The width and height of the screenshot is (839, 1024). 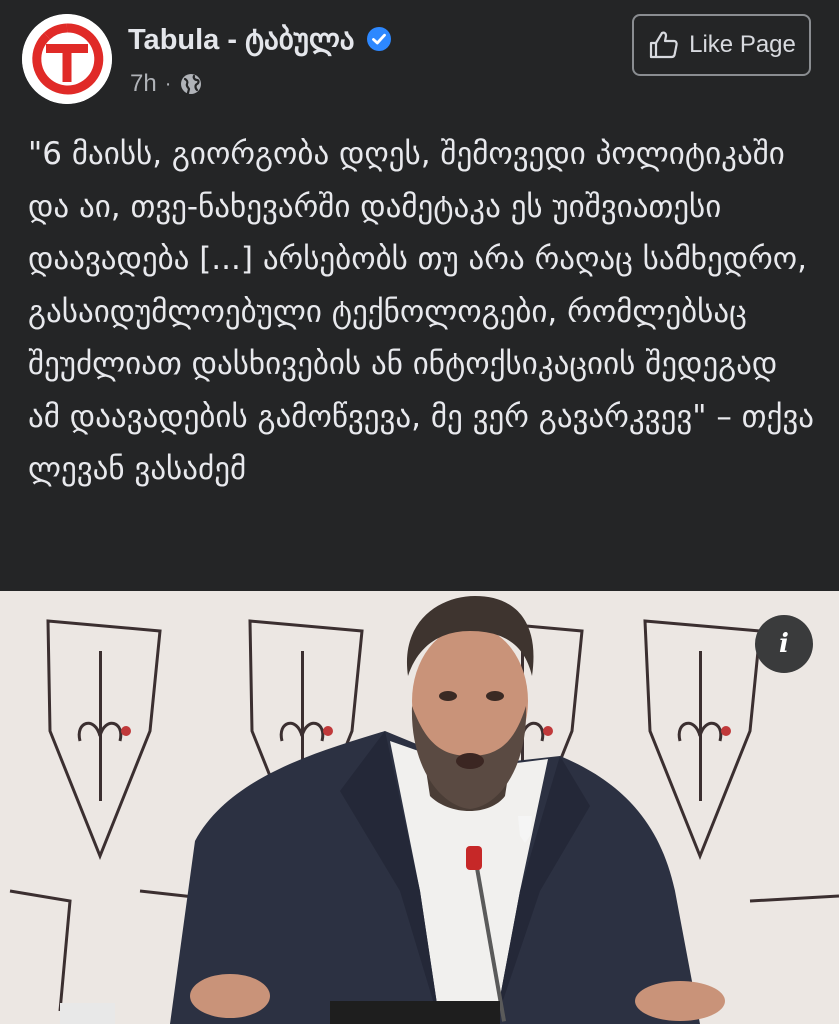 I want to click on like-page-label: Like Page, so click(x=742, y=44).